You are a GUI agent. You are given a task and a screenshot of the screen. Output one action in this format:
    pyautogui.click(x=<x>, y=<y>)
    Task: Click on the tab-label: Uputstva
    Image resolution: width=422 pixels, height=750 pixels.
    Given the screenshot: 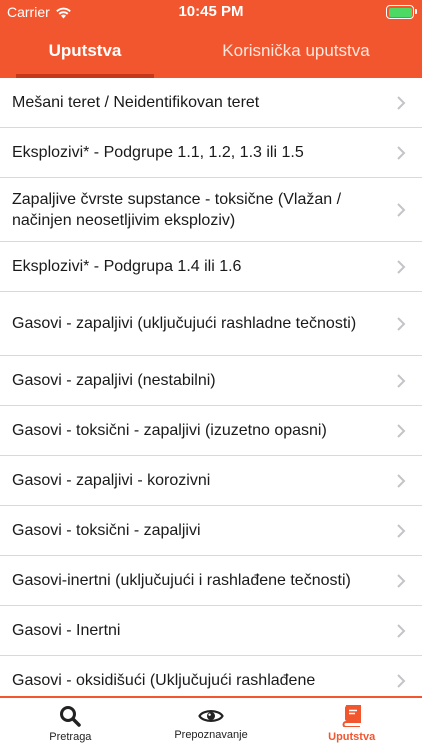 What is the action you would take?
    pyautogui.click(x=85, y=50)
    